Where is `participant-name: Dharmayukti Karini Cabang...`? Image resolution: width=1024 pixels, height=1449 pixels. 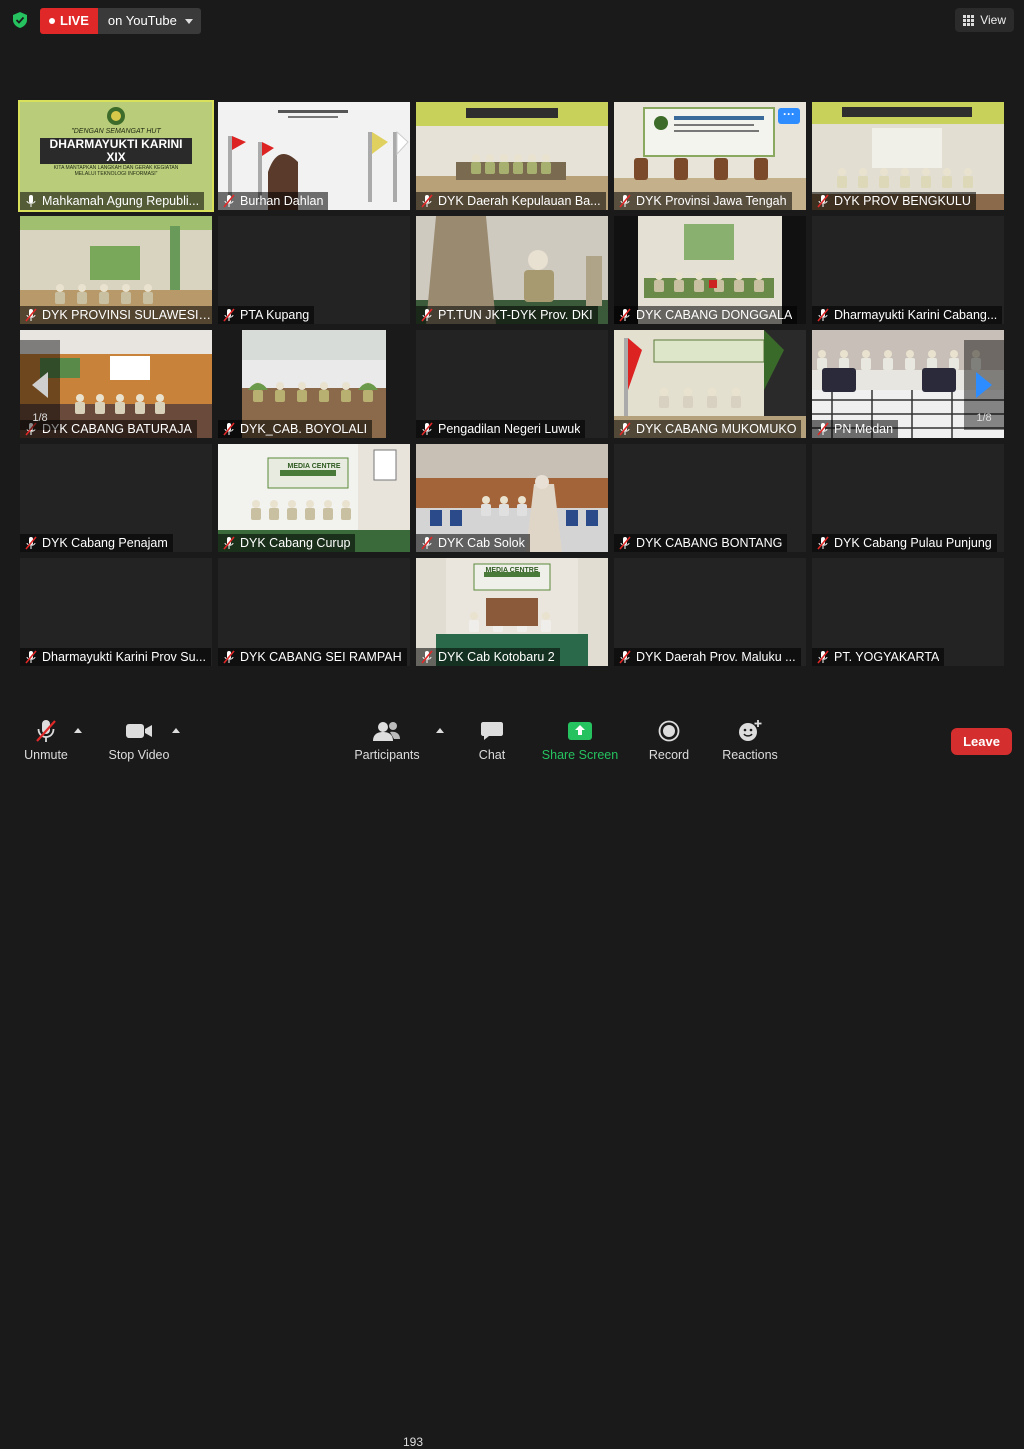 participant-name: Dharmayukti Karini Cabang... is located at coordinates (916, 315).